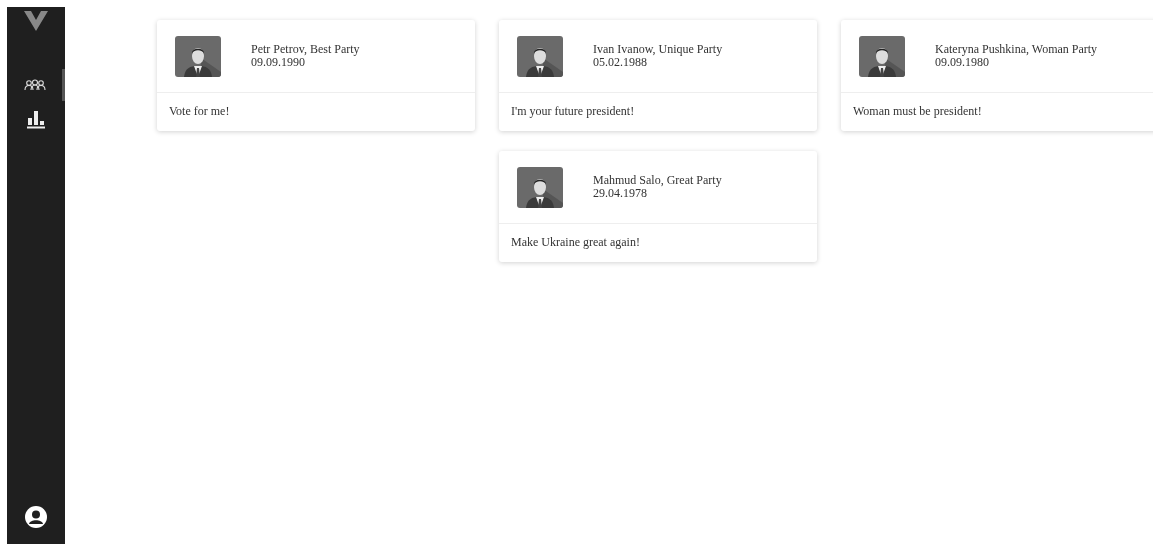 Image resolution: width=1153 pixels, height=544 pixels. What do you see at coordinates (36, 21) in the screenshot?
I see `logo-icon` at bounding box center [36, 21].